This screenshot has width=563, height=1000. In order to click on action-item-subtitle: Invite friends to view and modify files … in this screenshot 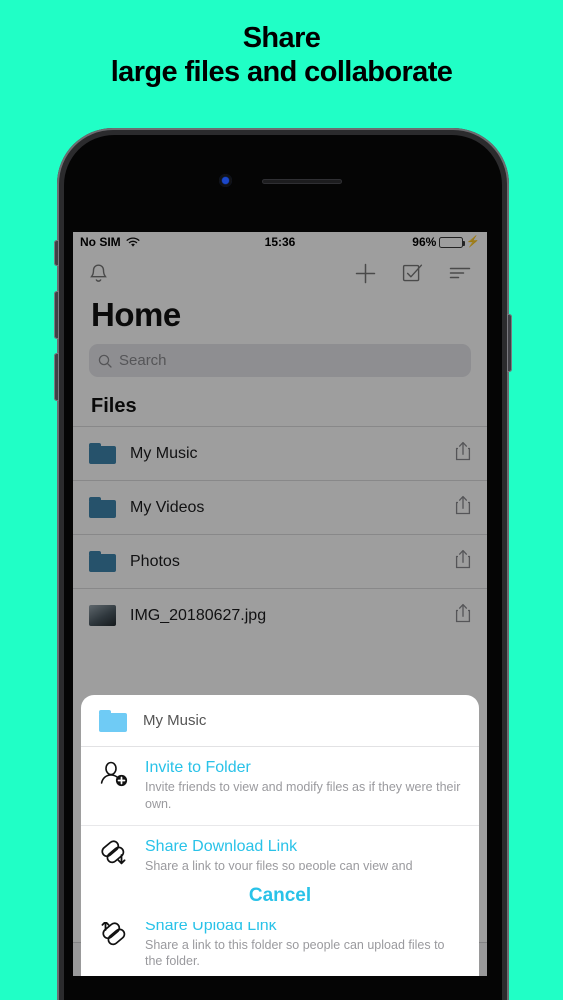, I will do `click(303, 795)`.